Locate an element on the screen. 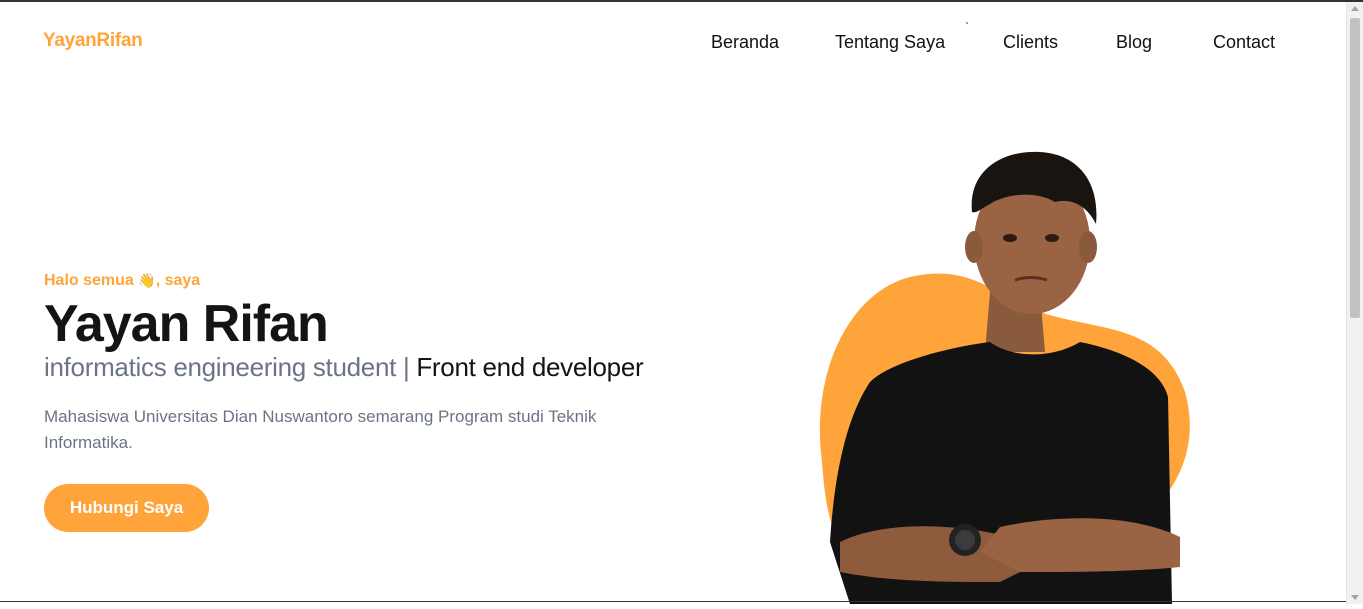  greeting-suffix: , saya is located at coordinates (178, 280).